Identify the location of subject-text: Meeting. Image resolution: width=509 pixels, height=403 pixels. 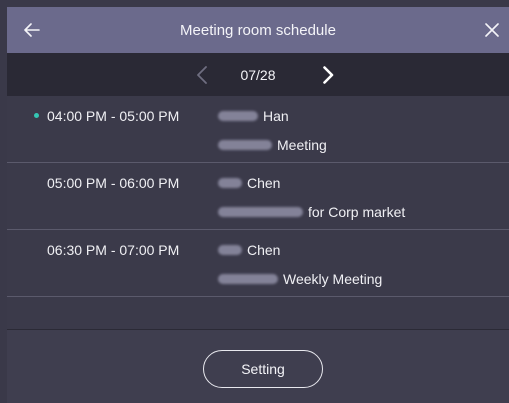
(302, 145).